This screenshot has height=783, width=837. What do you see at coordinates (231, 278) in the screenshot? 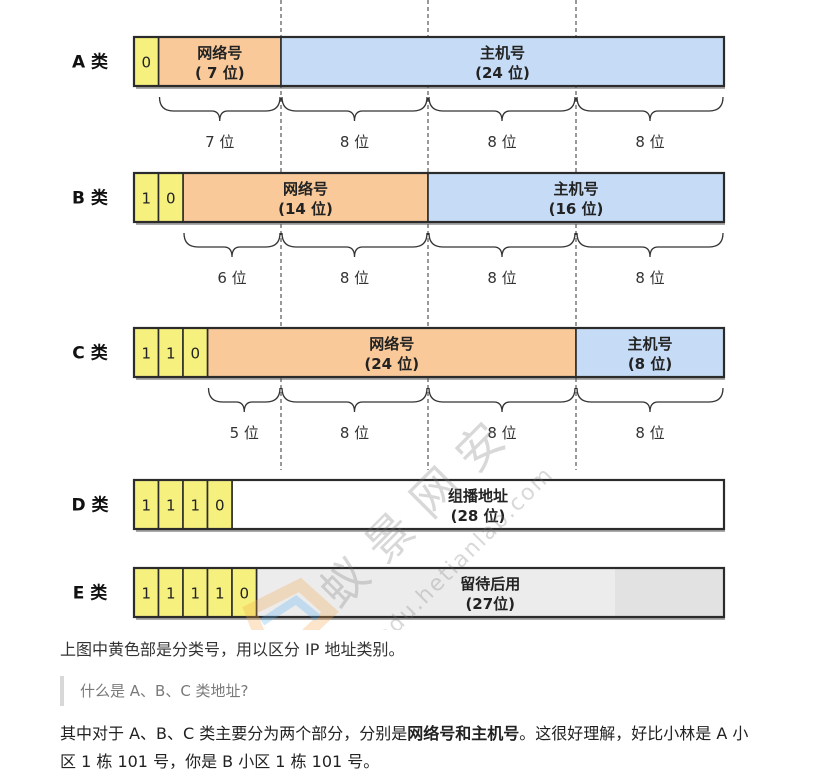
I see `brace-bit-count: 6 位` at bounding box center [231, 278].